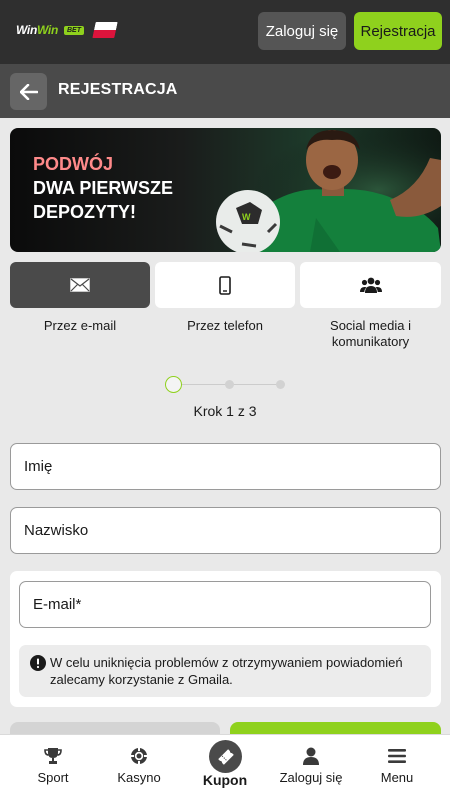 The image size is (450, 800). Describe the element at coordinates (311, 756) in the screenshot. I see `user-icon` at that location.